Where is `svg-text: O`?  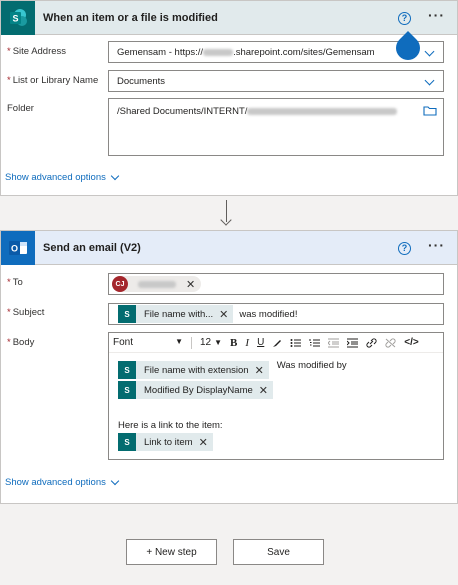 svg-text: O is located at coordinates (14, 248).